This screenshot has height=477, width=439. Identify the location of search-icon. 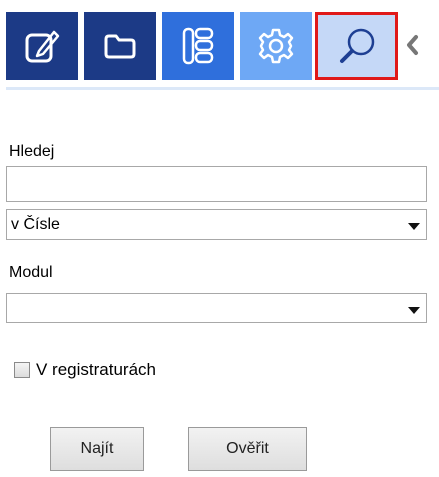
(356, 45).